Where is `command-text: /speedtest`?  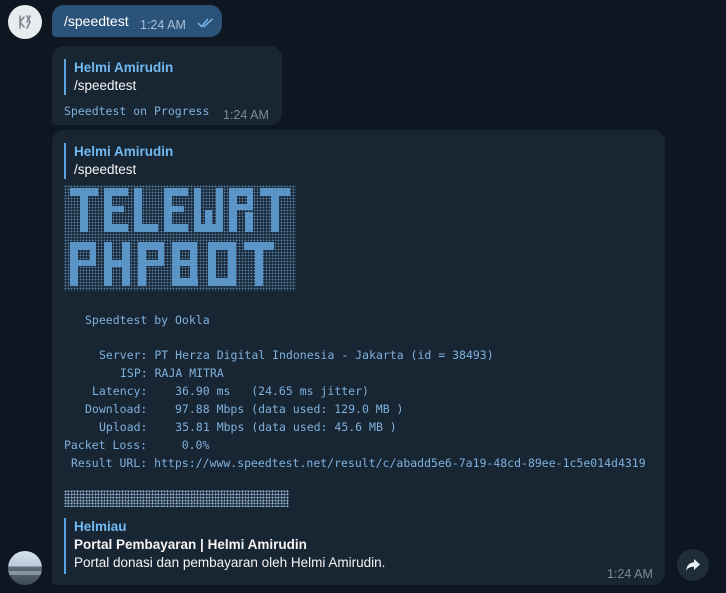
command-text: /speedtest is located at coordinates (96, 21).